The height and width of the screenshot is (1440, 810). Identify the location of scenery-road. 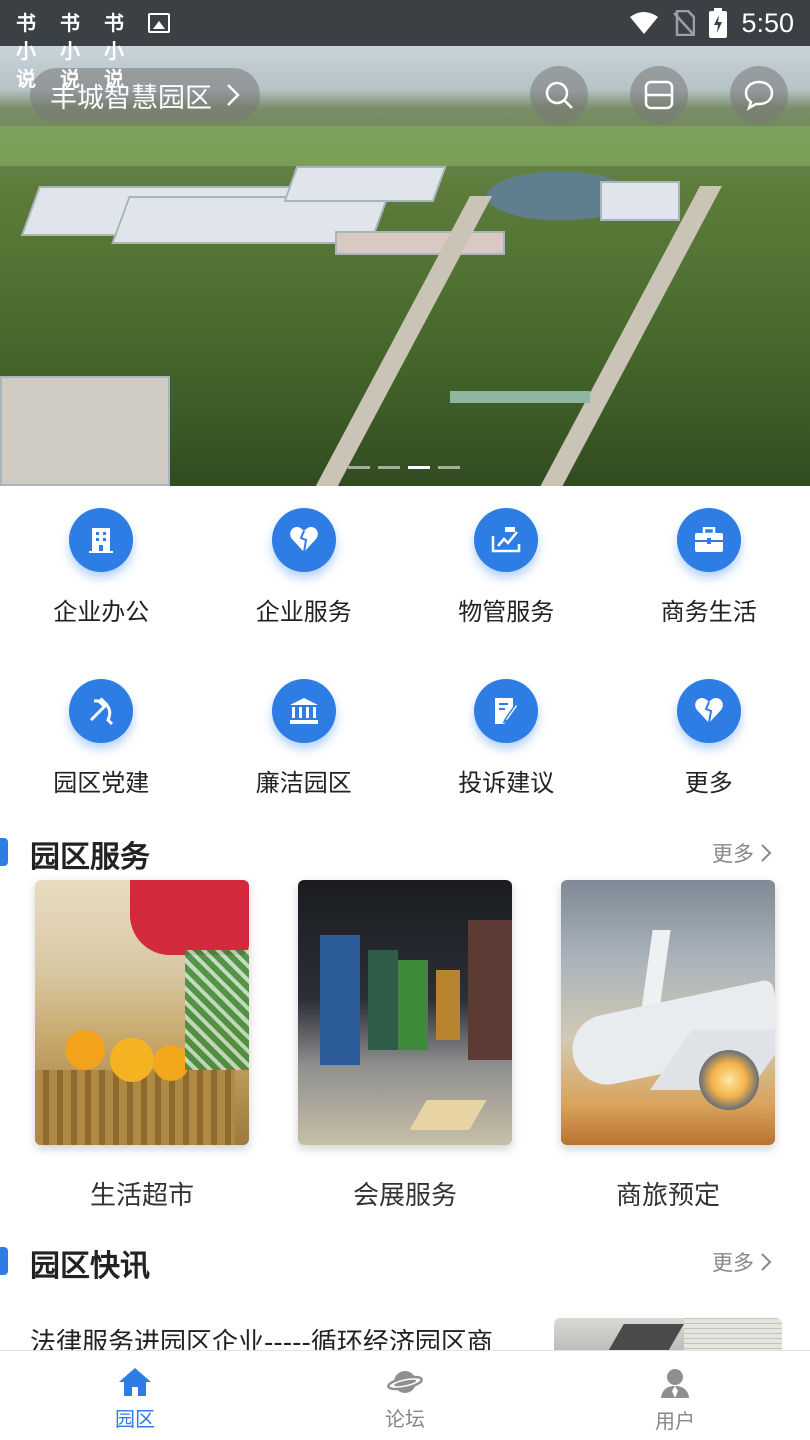
(625, 336).